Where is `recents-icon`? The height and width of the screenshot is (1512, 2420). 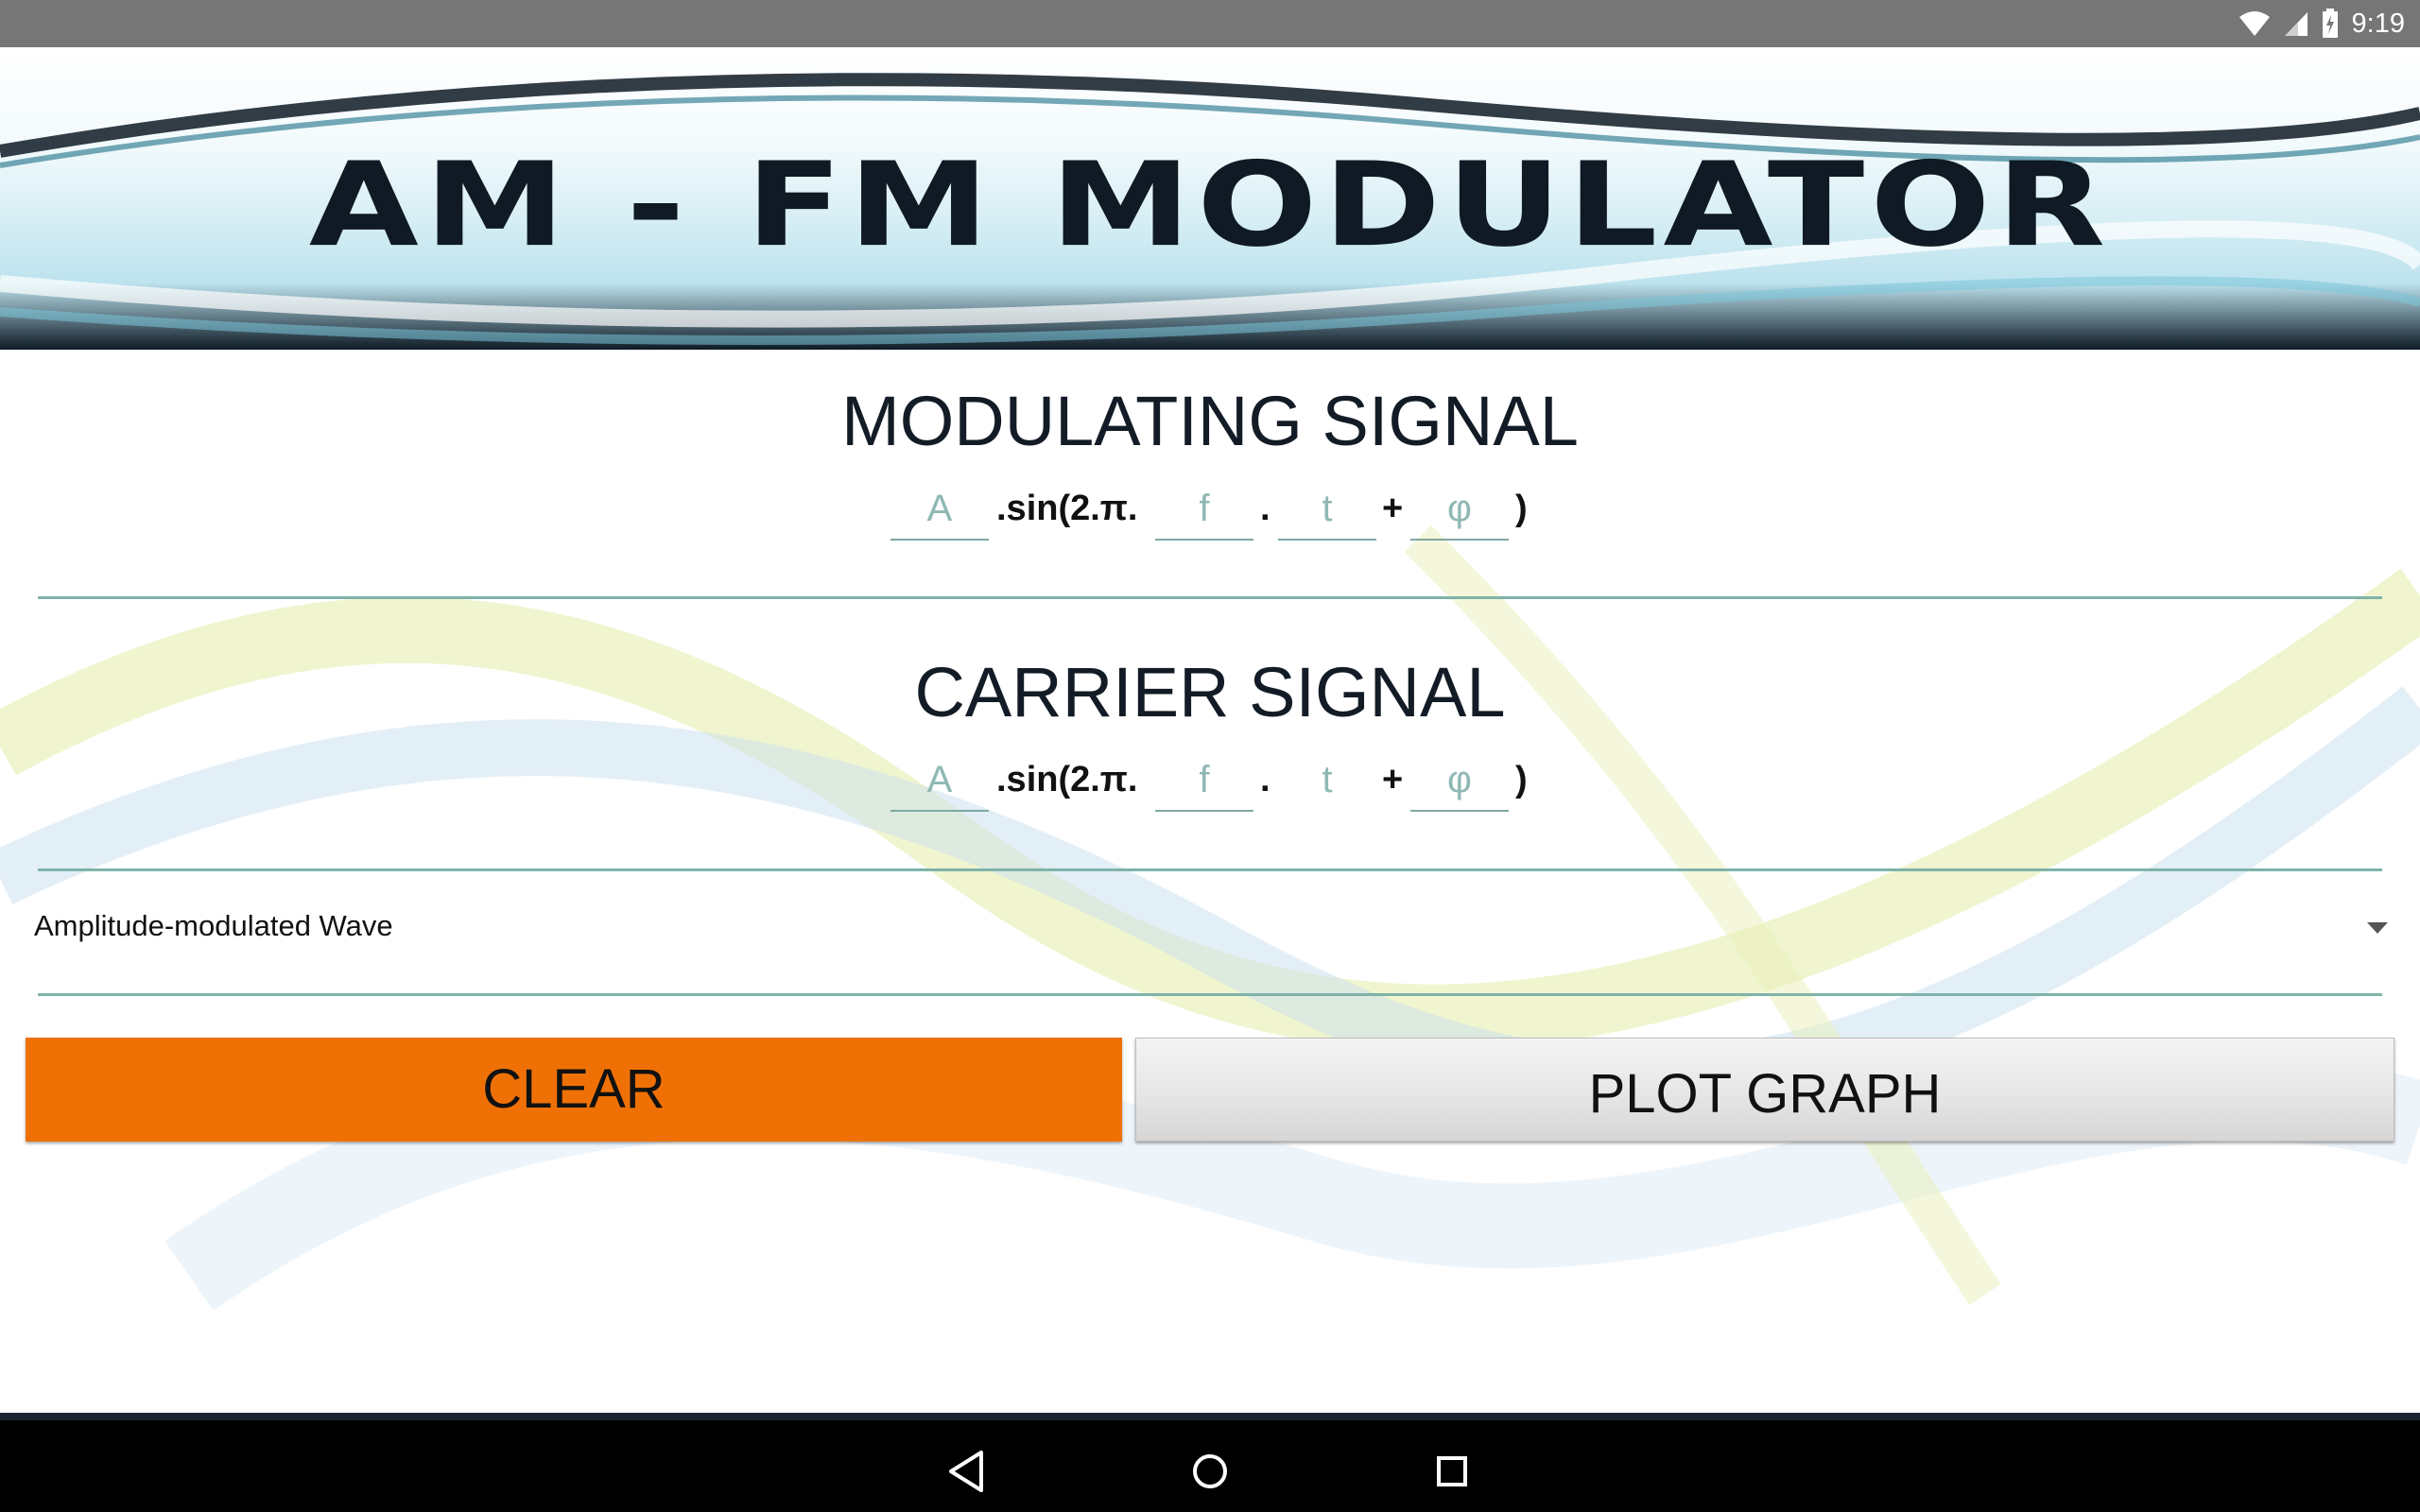
recents-icon is located at coordinates (1452, 1471).